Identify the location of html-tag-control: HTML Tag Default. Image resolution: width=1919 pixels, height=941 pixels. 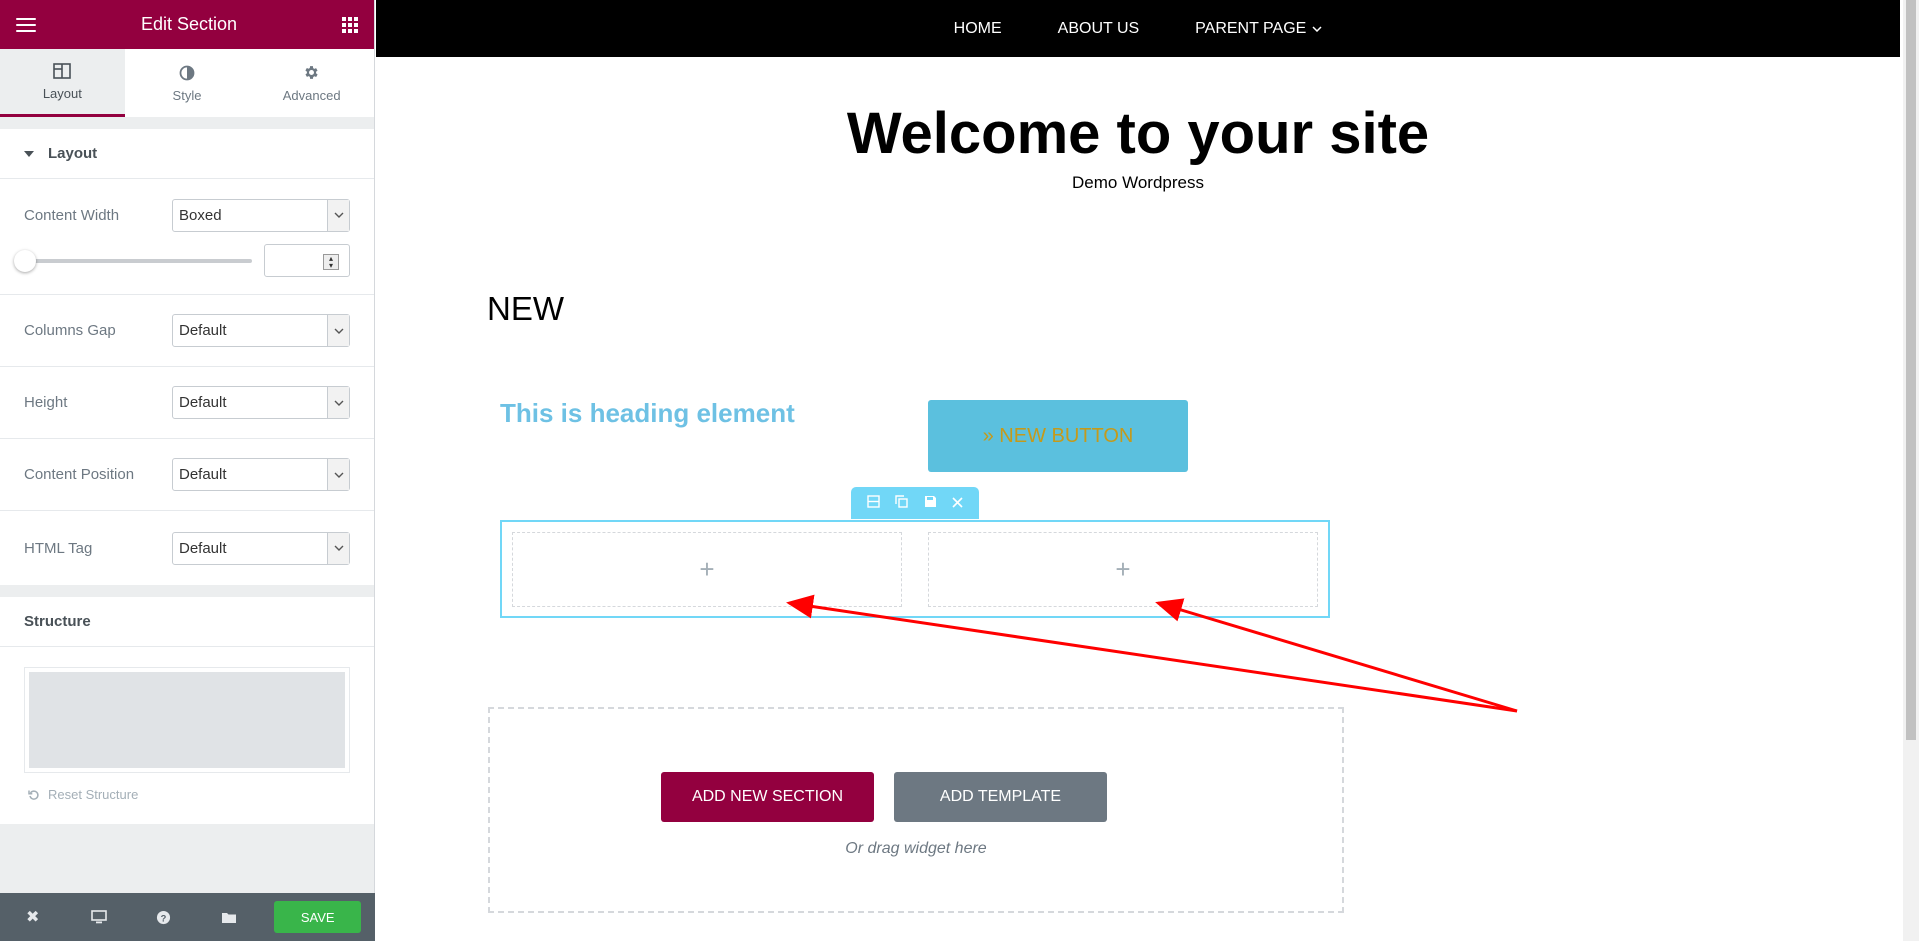
(187, 548).